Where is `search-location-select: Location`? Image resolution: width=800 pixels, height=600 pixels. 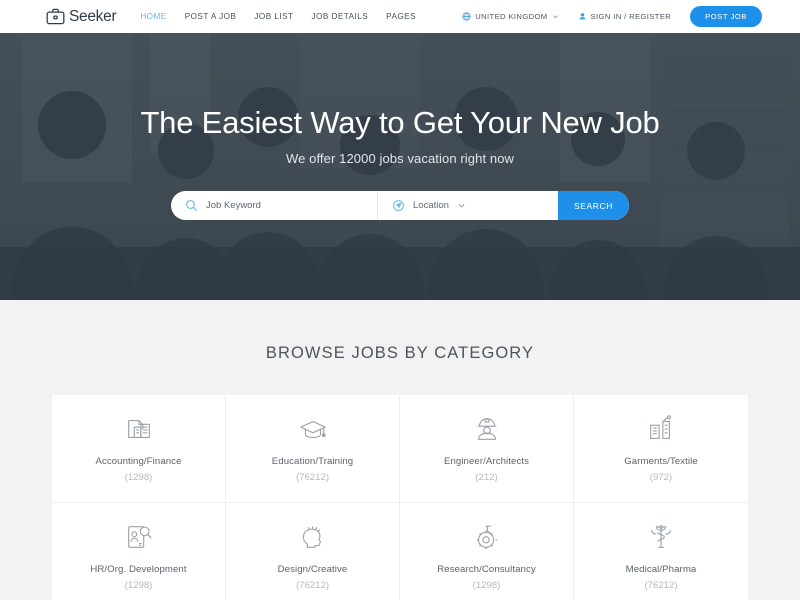 search-location-select: Location is located at coordinates (468, 205).